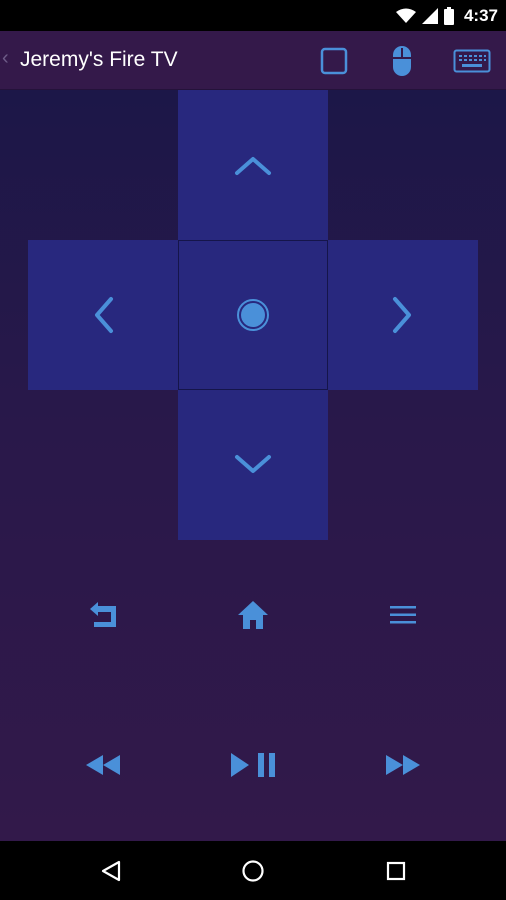 The height and width of the screenshot is (900, 506). I want to click on nav-back-button, so click(111, 871).